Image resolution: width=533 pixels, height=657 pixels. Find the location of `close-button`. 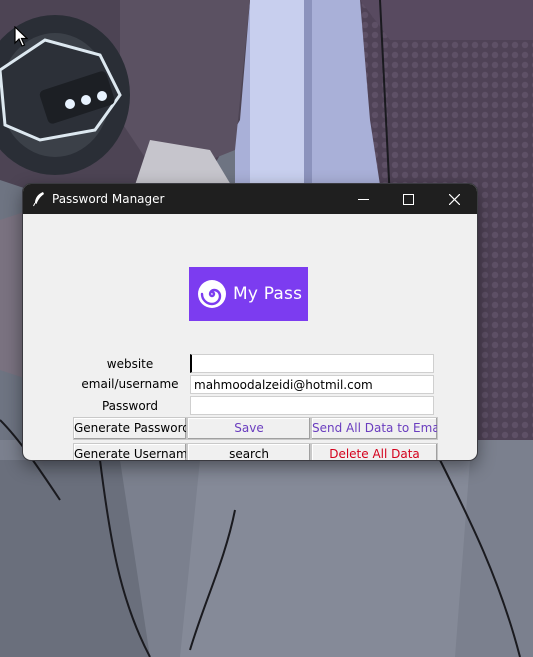

close-button is located at coordinates (454, 199).